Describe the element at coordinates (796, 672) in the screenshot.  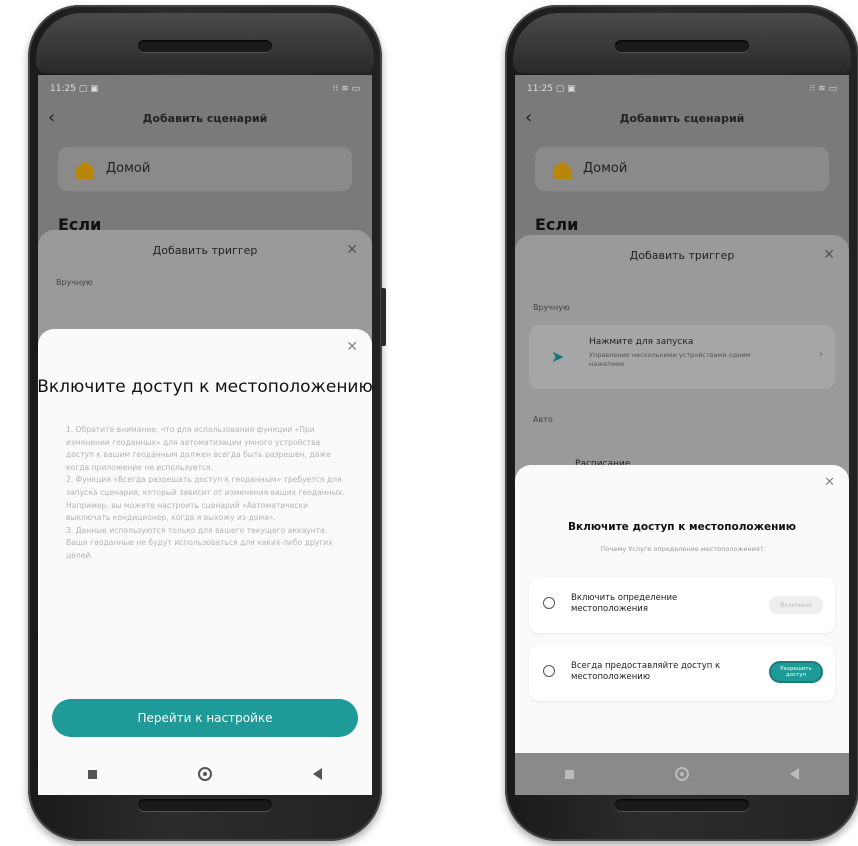
I see `allow-access-button: Разрешить доступ` at that location.